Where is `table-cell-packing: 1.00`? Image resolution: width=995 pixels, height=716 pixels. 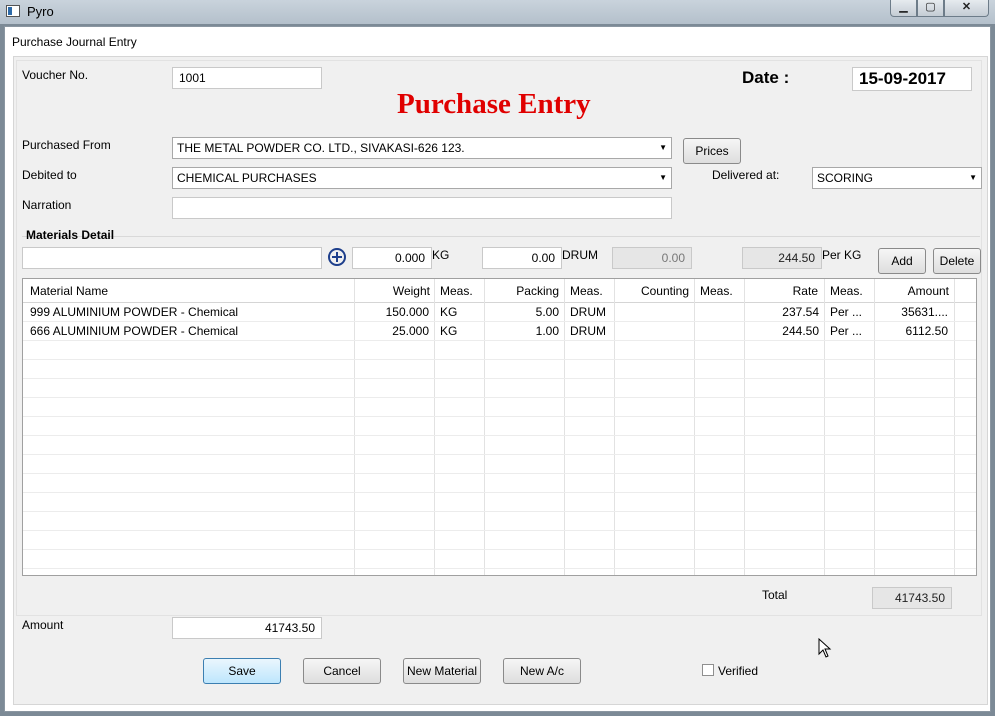
table-cell-packing: 1.00 is located at coordinates (521, 331).